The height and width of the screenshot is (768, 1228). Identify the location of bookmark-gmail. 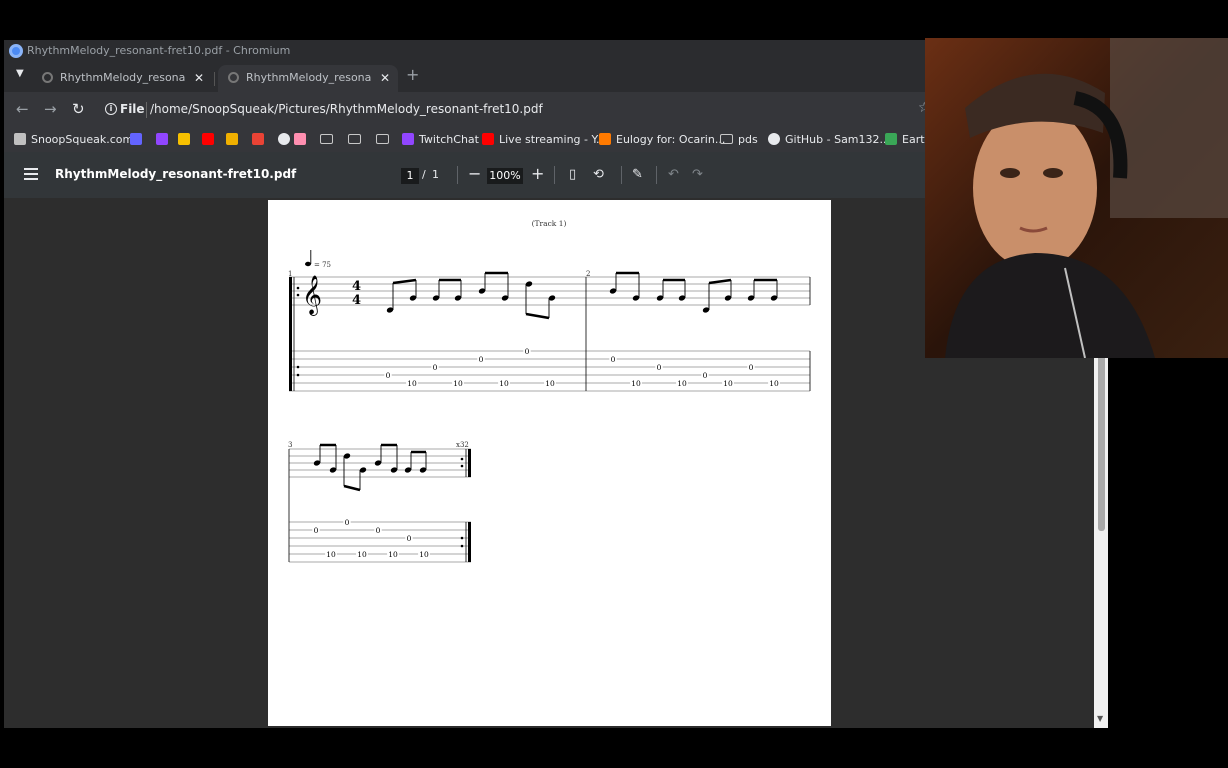
(260, 140).